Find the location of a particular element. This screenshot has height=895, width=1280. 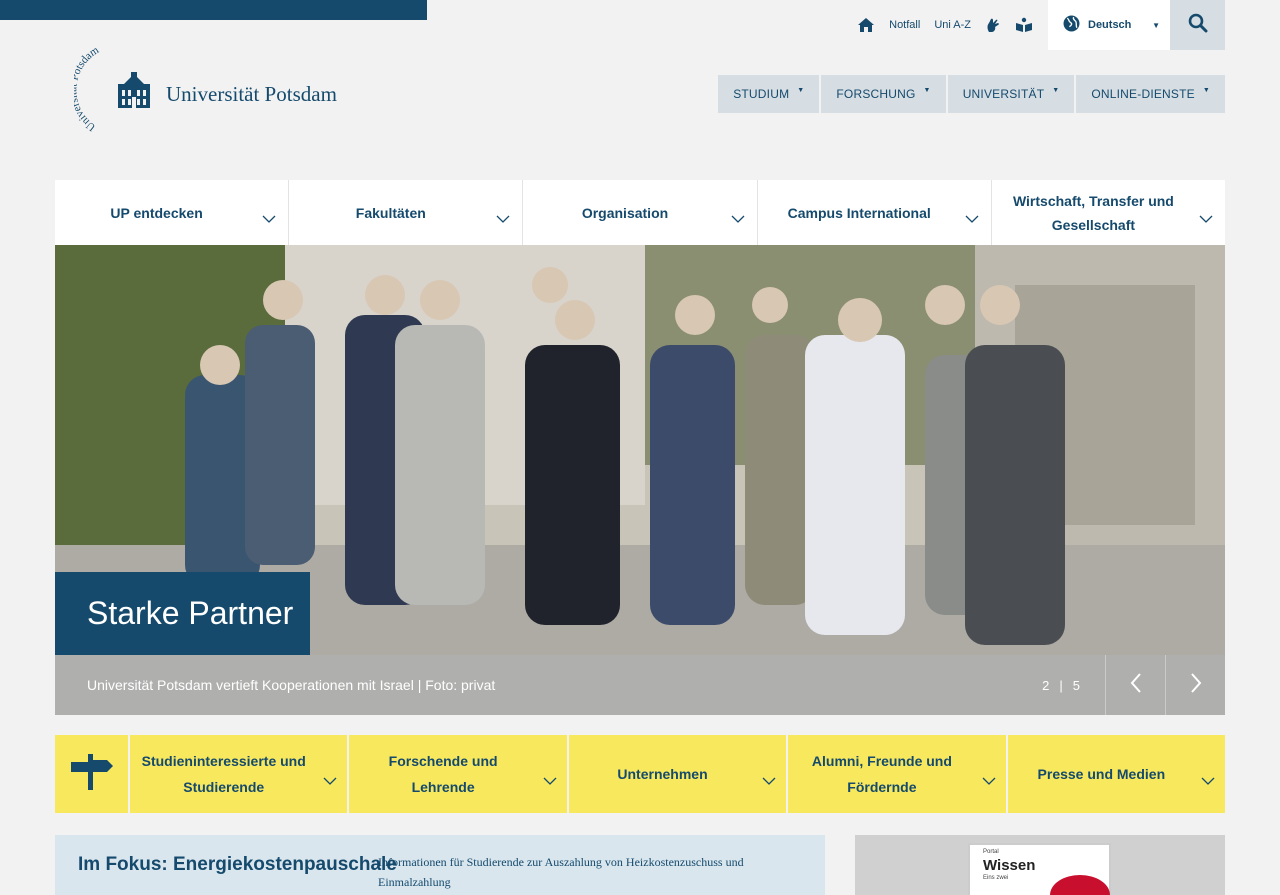

sub-nav-fakultaeten: Fakultäten is located at coordinates (406, 212).